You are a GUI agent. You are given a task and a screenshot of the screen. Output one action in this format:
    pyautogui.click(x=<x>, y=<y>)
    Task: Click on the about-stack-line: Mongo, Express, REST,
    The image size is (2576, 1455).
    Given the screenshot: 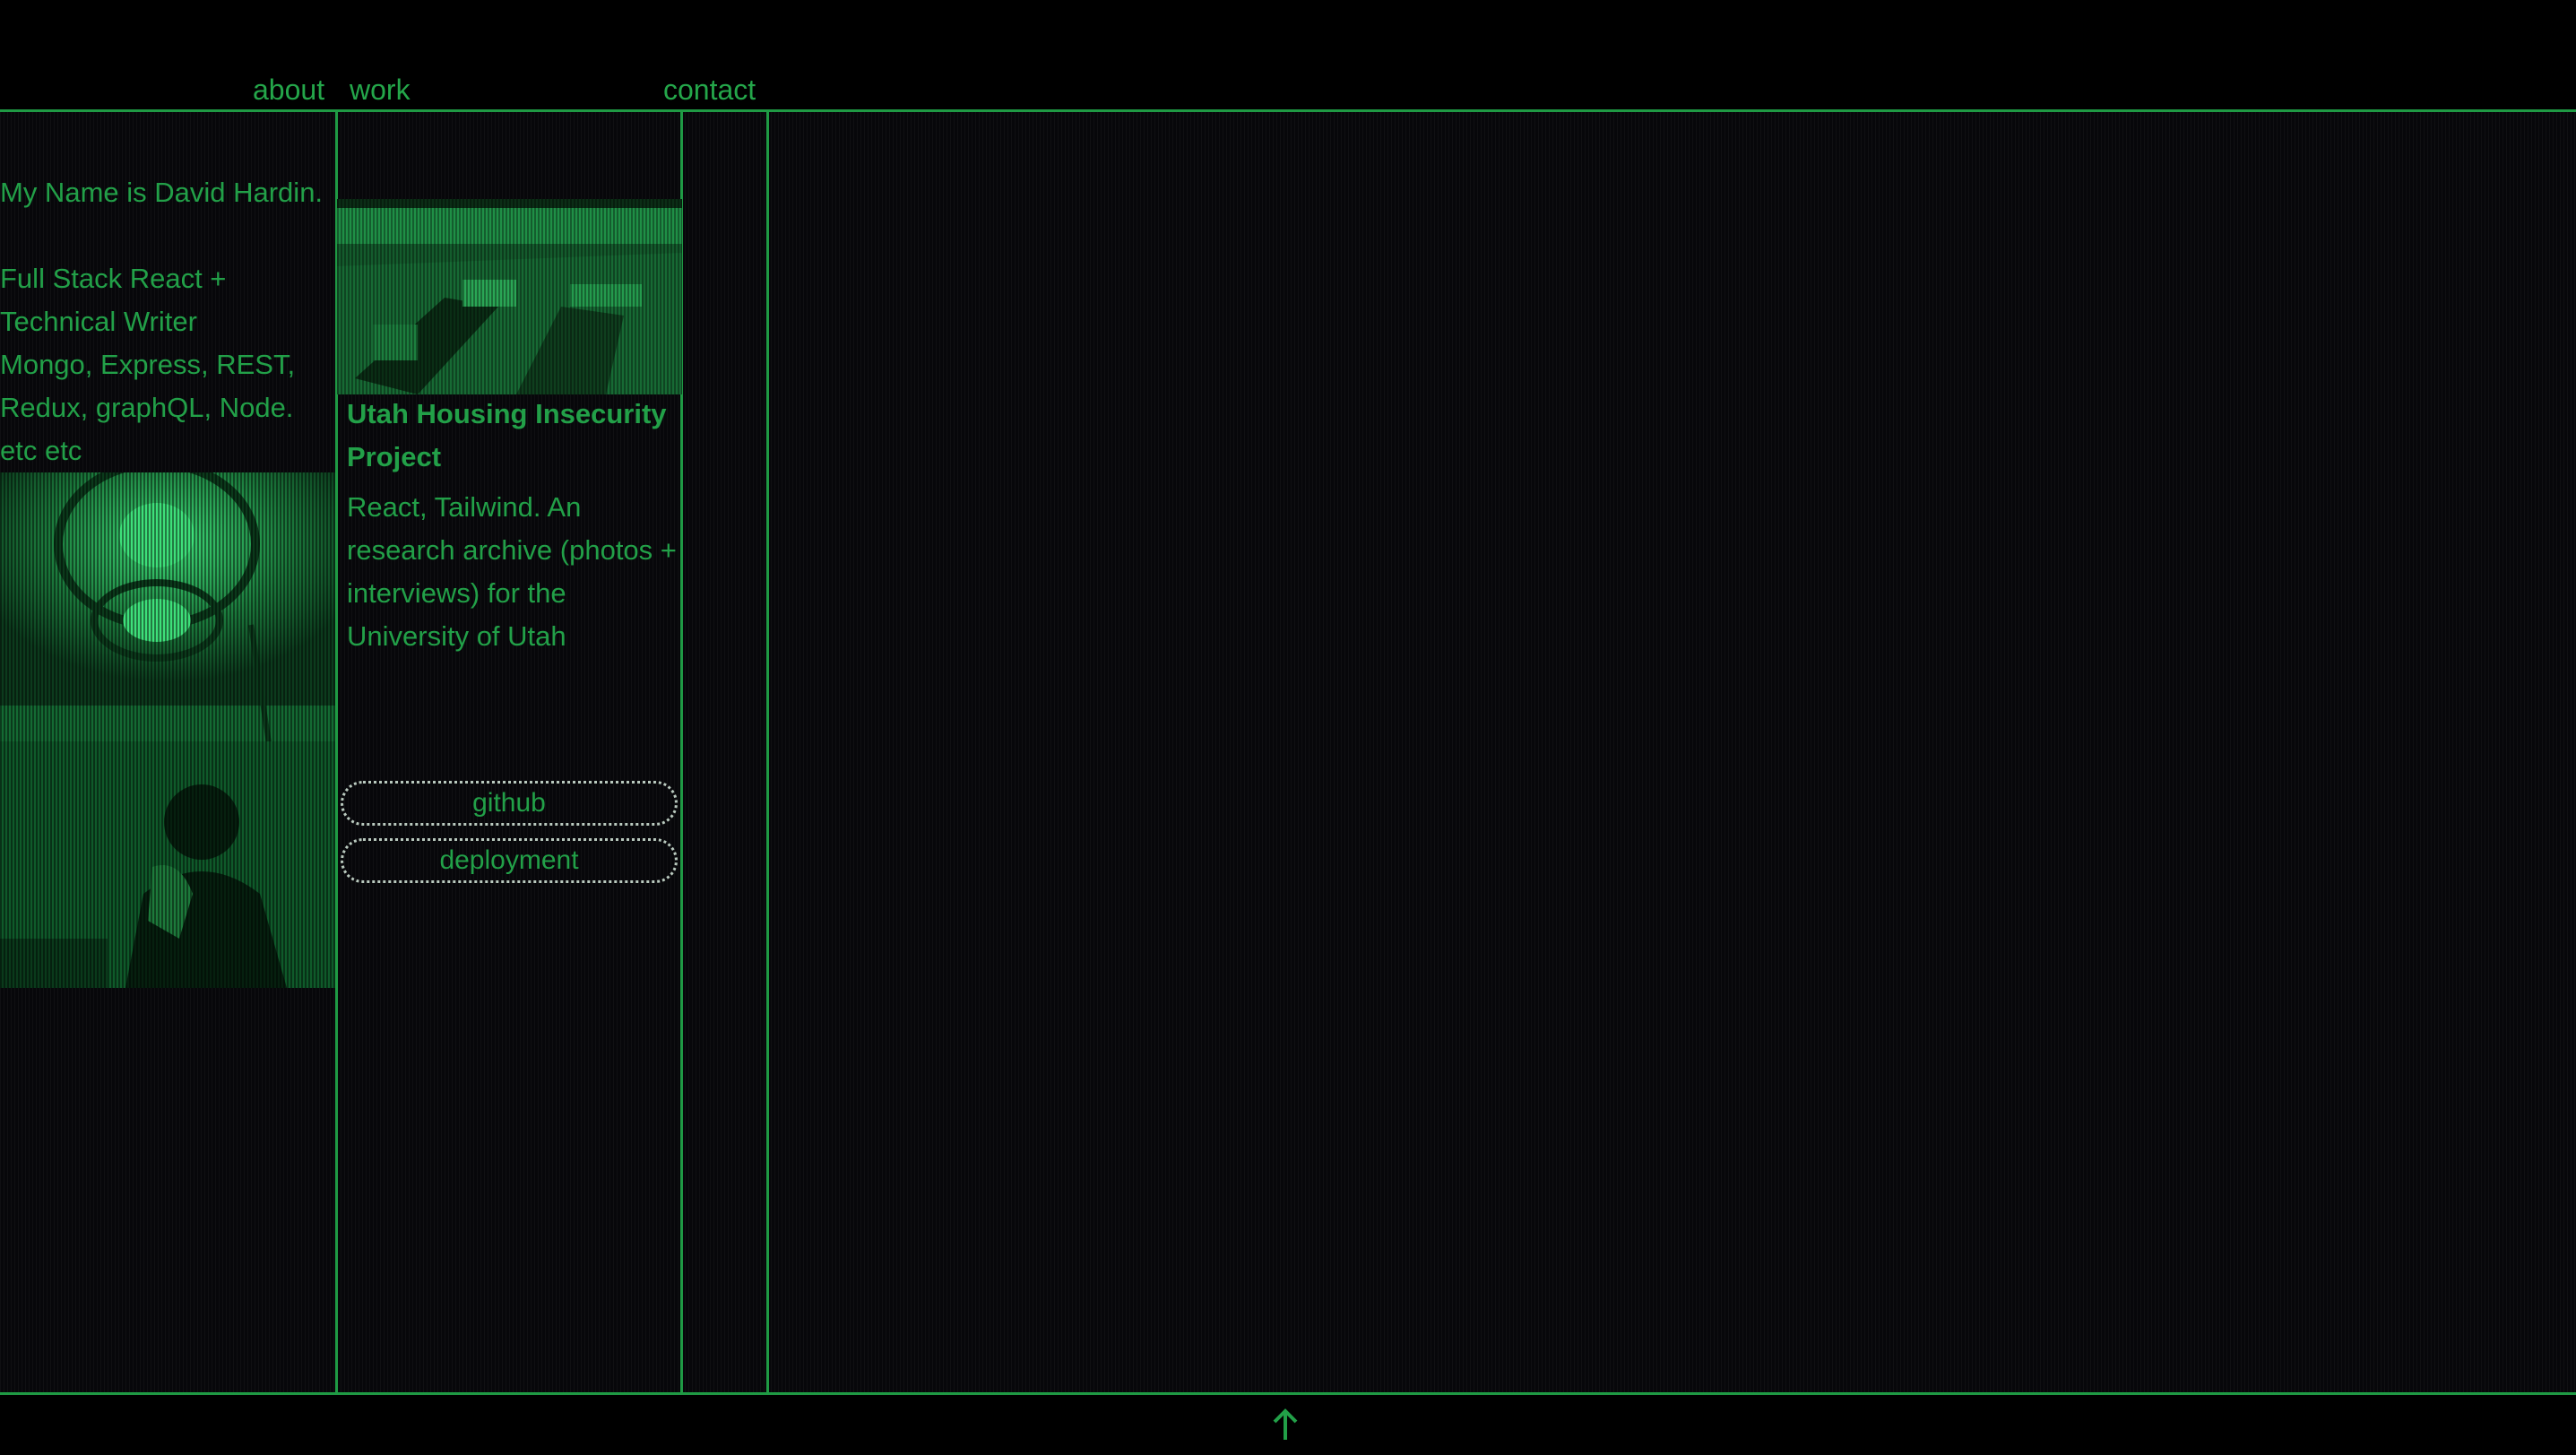 What is the action you would take?
    pyautogui.click(x=148, y=364)
    